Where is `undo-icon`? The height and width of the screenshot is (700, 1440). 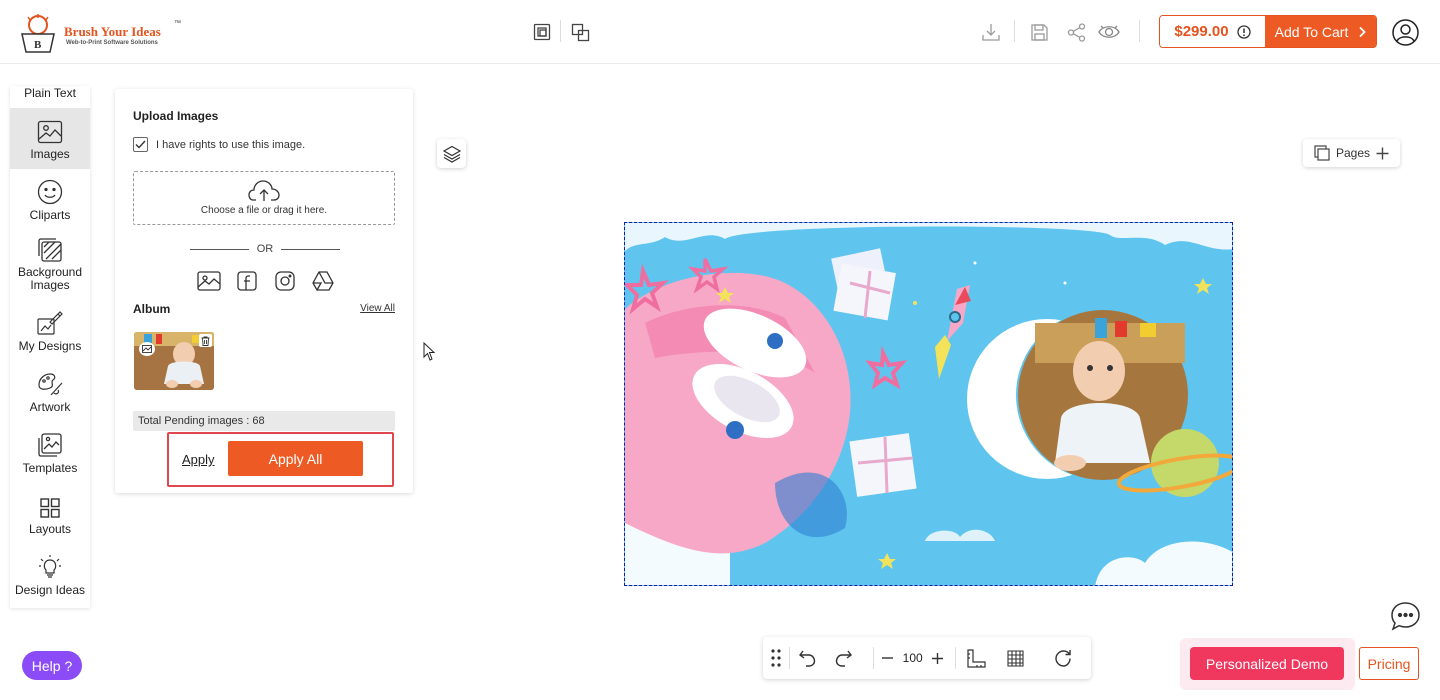
undo-icon is located at coordinates (807, 658).